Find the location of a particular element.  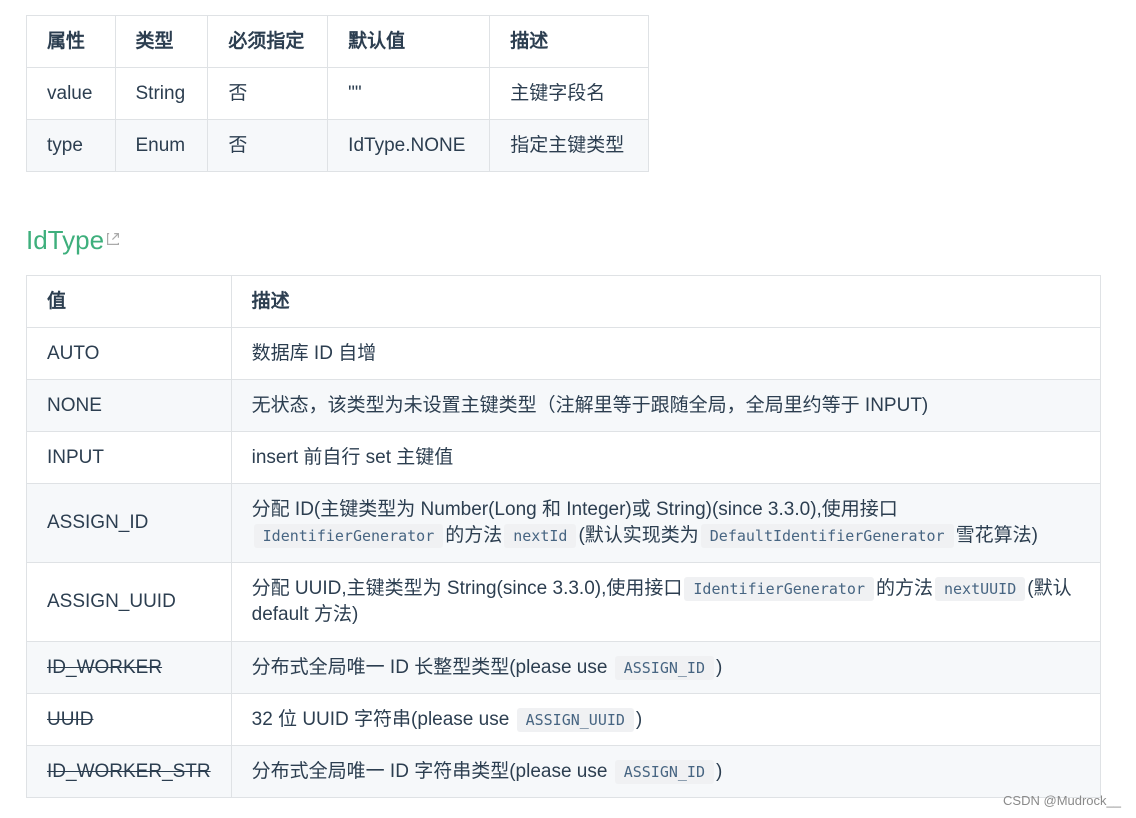

col-header-default: 默认值 is located at coordinates (409, 41).